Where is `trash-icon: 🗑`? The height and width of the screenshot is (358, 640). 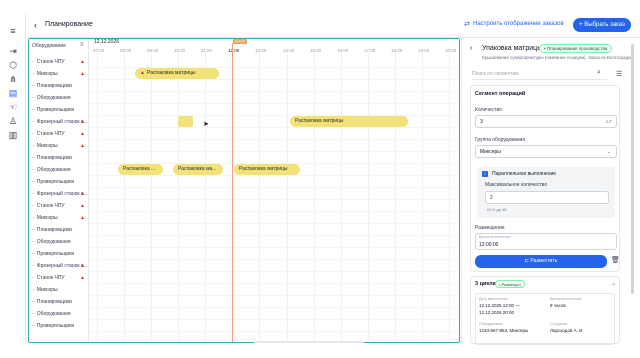
trash-icon: 🗑 is located at coordinates (615, 260).